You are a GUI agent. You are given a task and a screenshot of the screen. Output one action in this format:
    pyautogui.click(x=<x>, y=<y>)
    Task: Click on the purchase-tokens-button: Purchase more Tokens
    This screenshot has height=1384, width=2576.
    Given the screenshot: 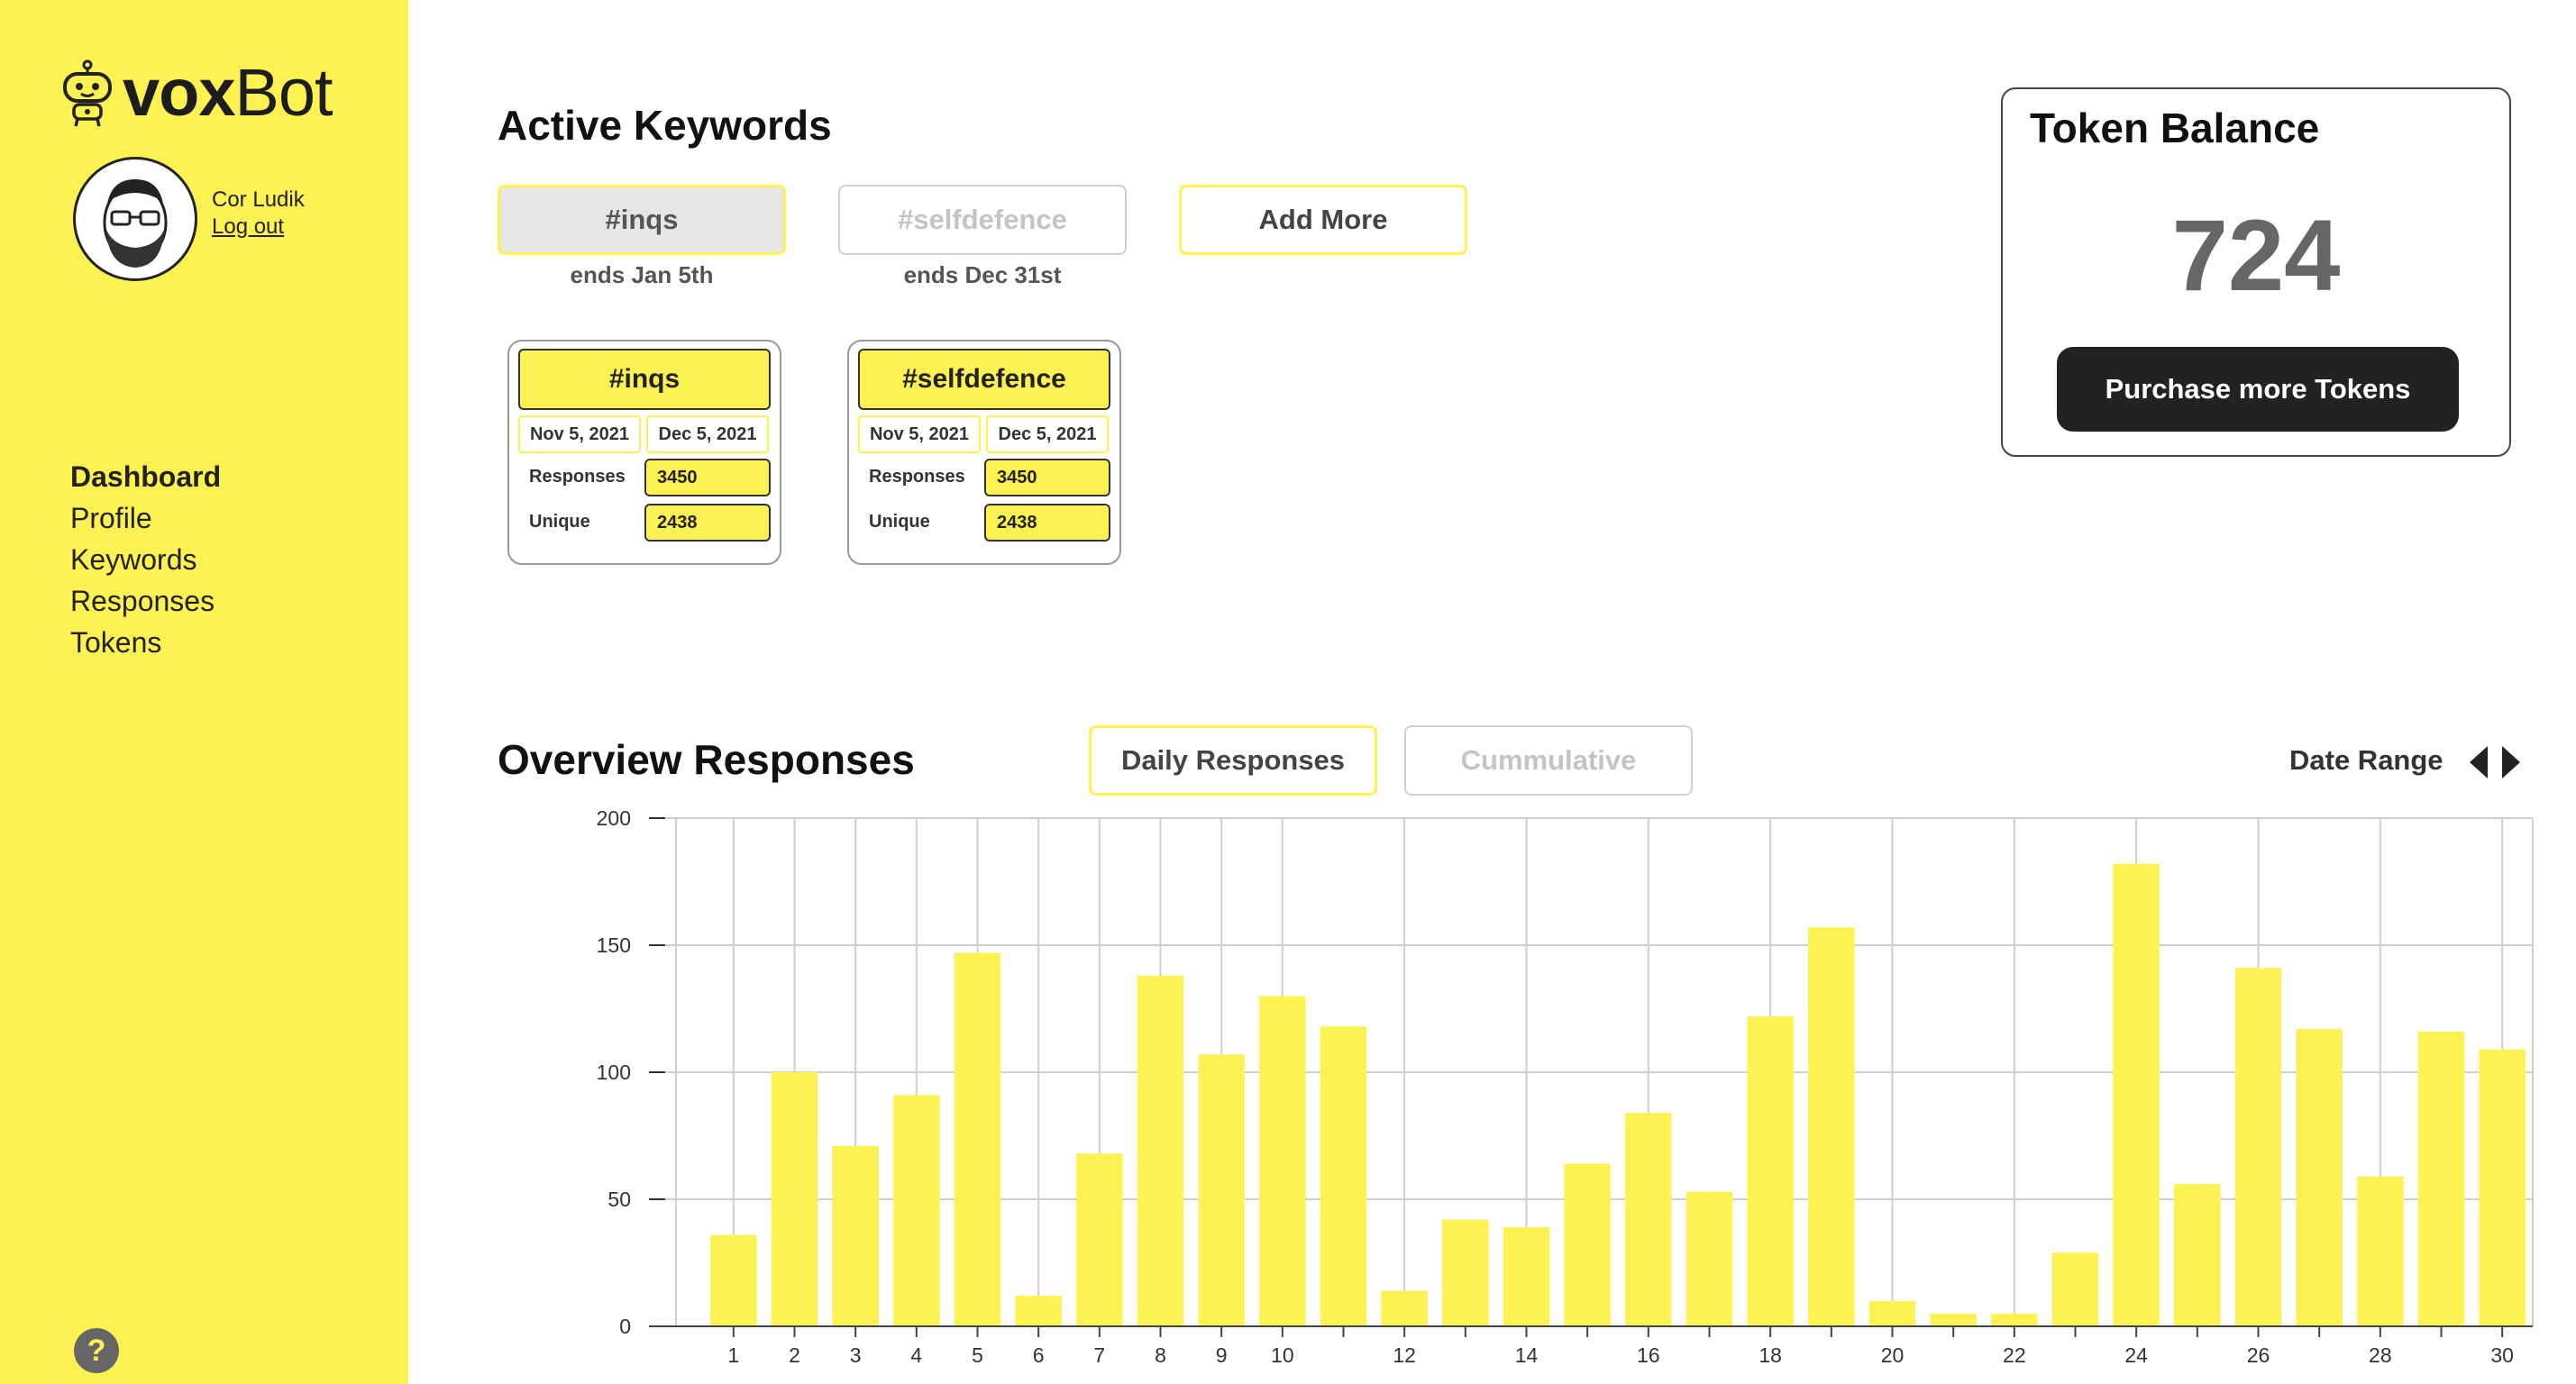 What is the action you would take?
    pyautogui.click(x=2258, y=389)
    